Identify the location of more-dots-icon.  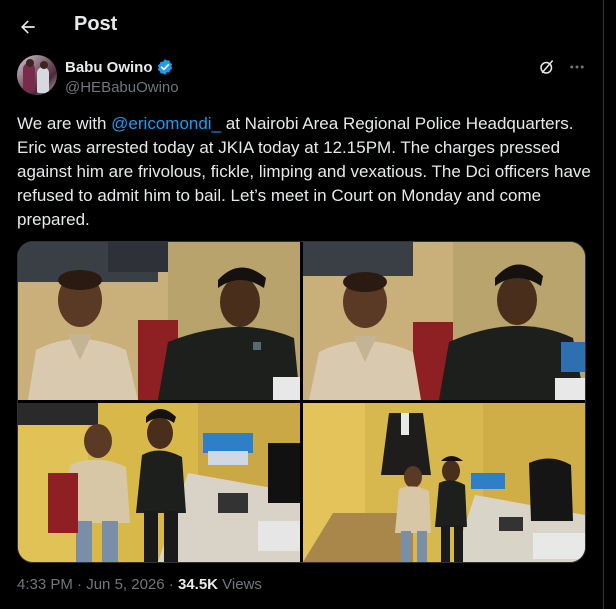
(577, 67).